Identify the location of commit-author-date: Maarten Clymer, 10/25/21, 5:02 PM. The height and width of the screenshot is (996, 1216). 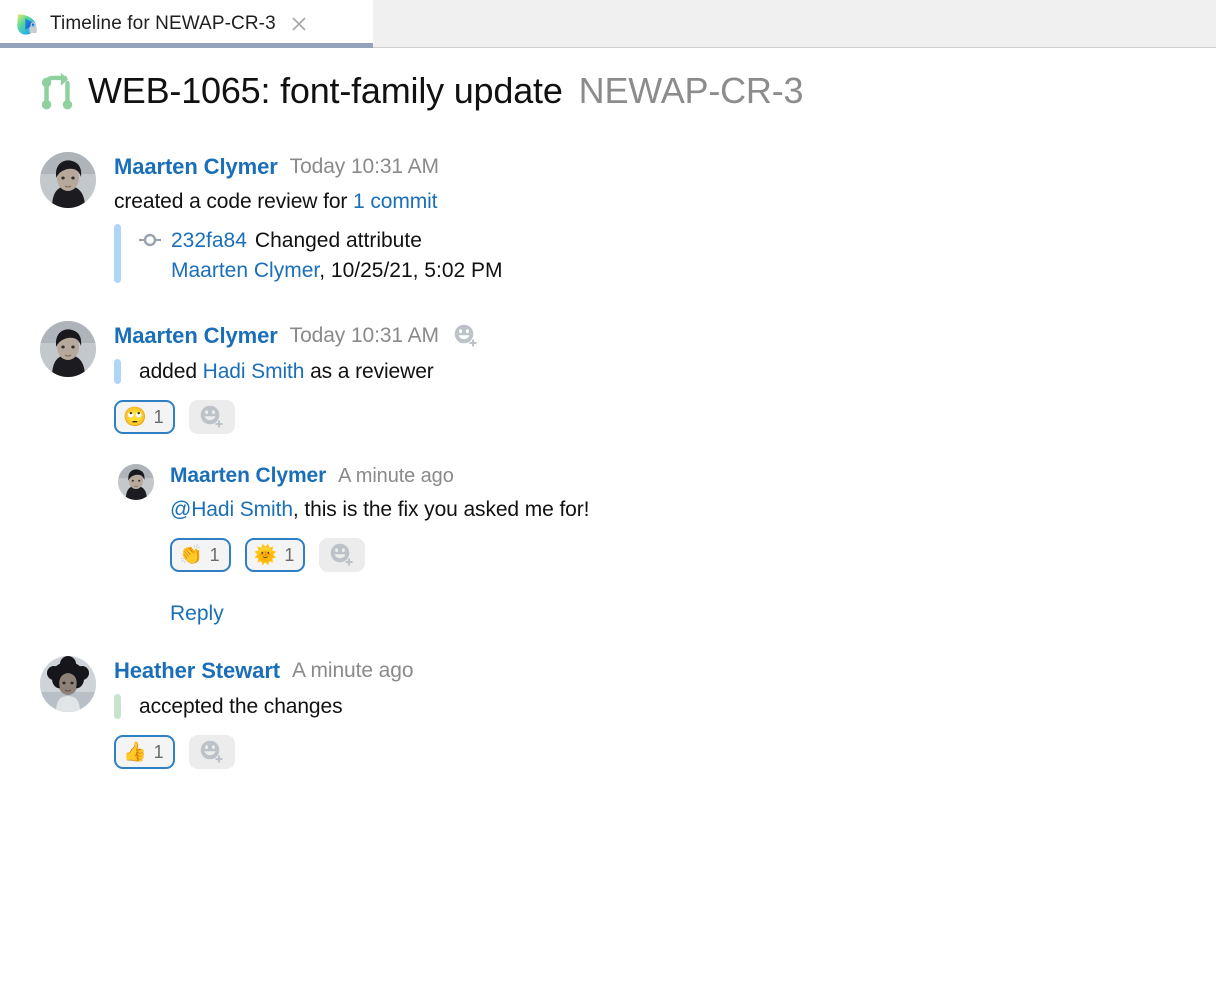
(337, 271).